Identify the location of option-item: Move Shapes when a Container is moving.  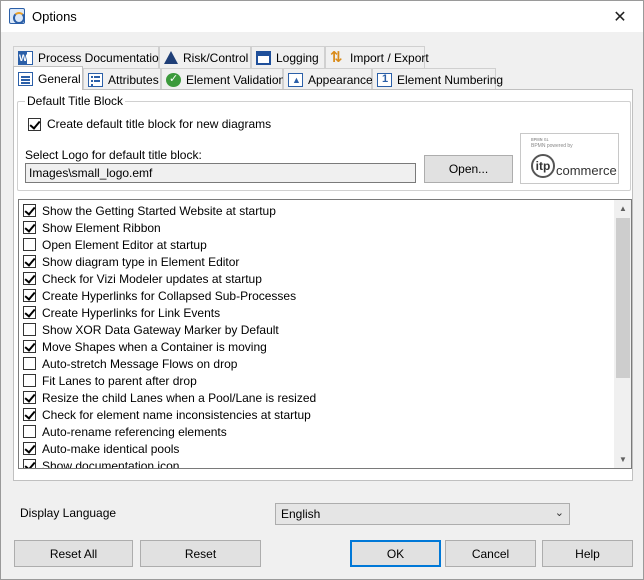
(145, 346).